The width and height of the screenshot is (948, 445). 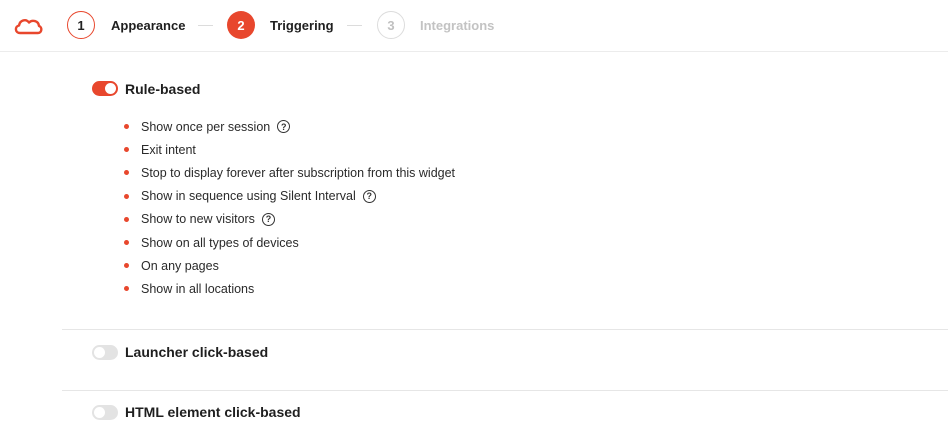 I want to click on rule-item-new-visitors: Show to new visitors ?, so click(x=289, y=219).